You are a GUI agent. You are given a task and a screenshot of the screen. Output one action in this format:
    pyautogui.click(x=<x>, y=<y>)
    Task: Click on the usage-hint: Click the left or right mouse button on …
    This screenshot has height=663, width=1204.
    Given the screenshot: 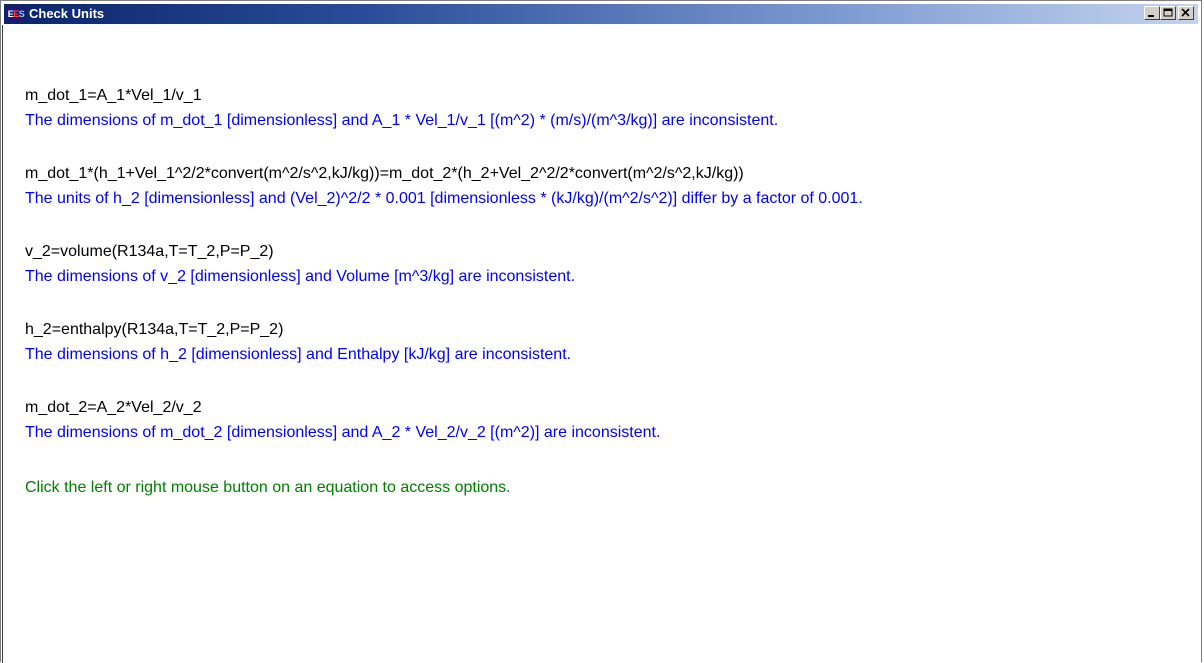 What is the action you would take?
    pyautogui.click(x=268, y=487)
    